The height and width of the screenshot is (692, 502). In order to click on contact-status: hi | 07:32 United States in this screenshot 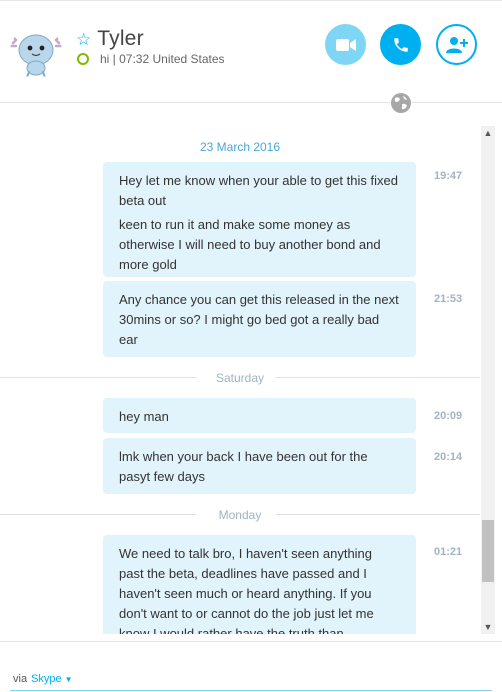, I will do `click(162, 59)`.